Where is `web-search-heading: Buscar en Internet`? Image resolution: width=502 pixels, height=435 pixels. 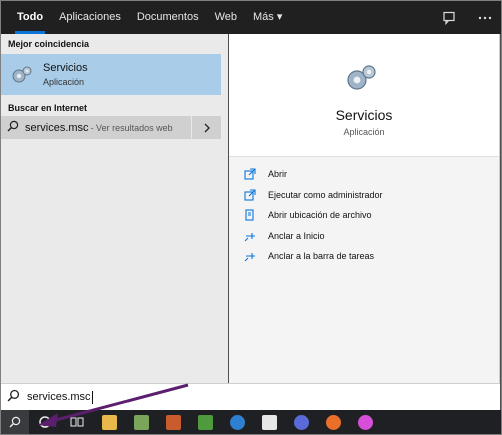 web-search-heading: Buscar en Internet is located at coordinates (48, 108).